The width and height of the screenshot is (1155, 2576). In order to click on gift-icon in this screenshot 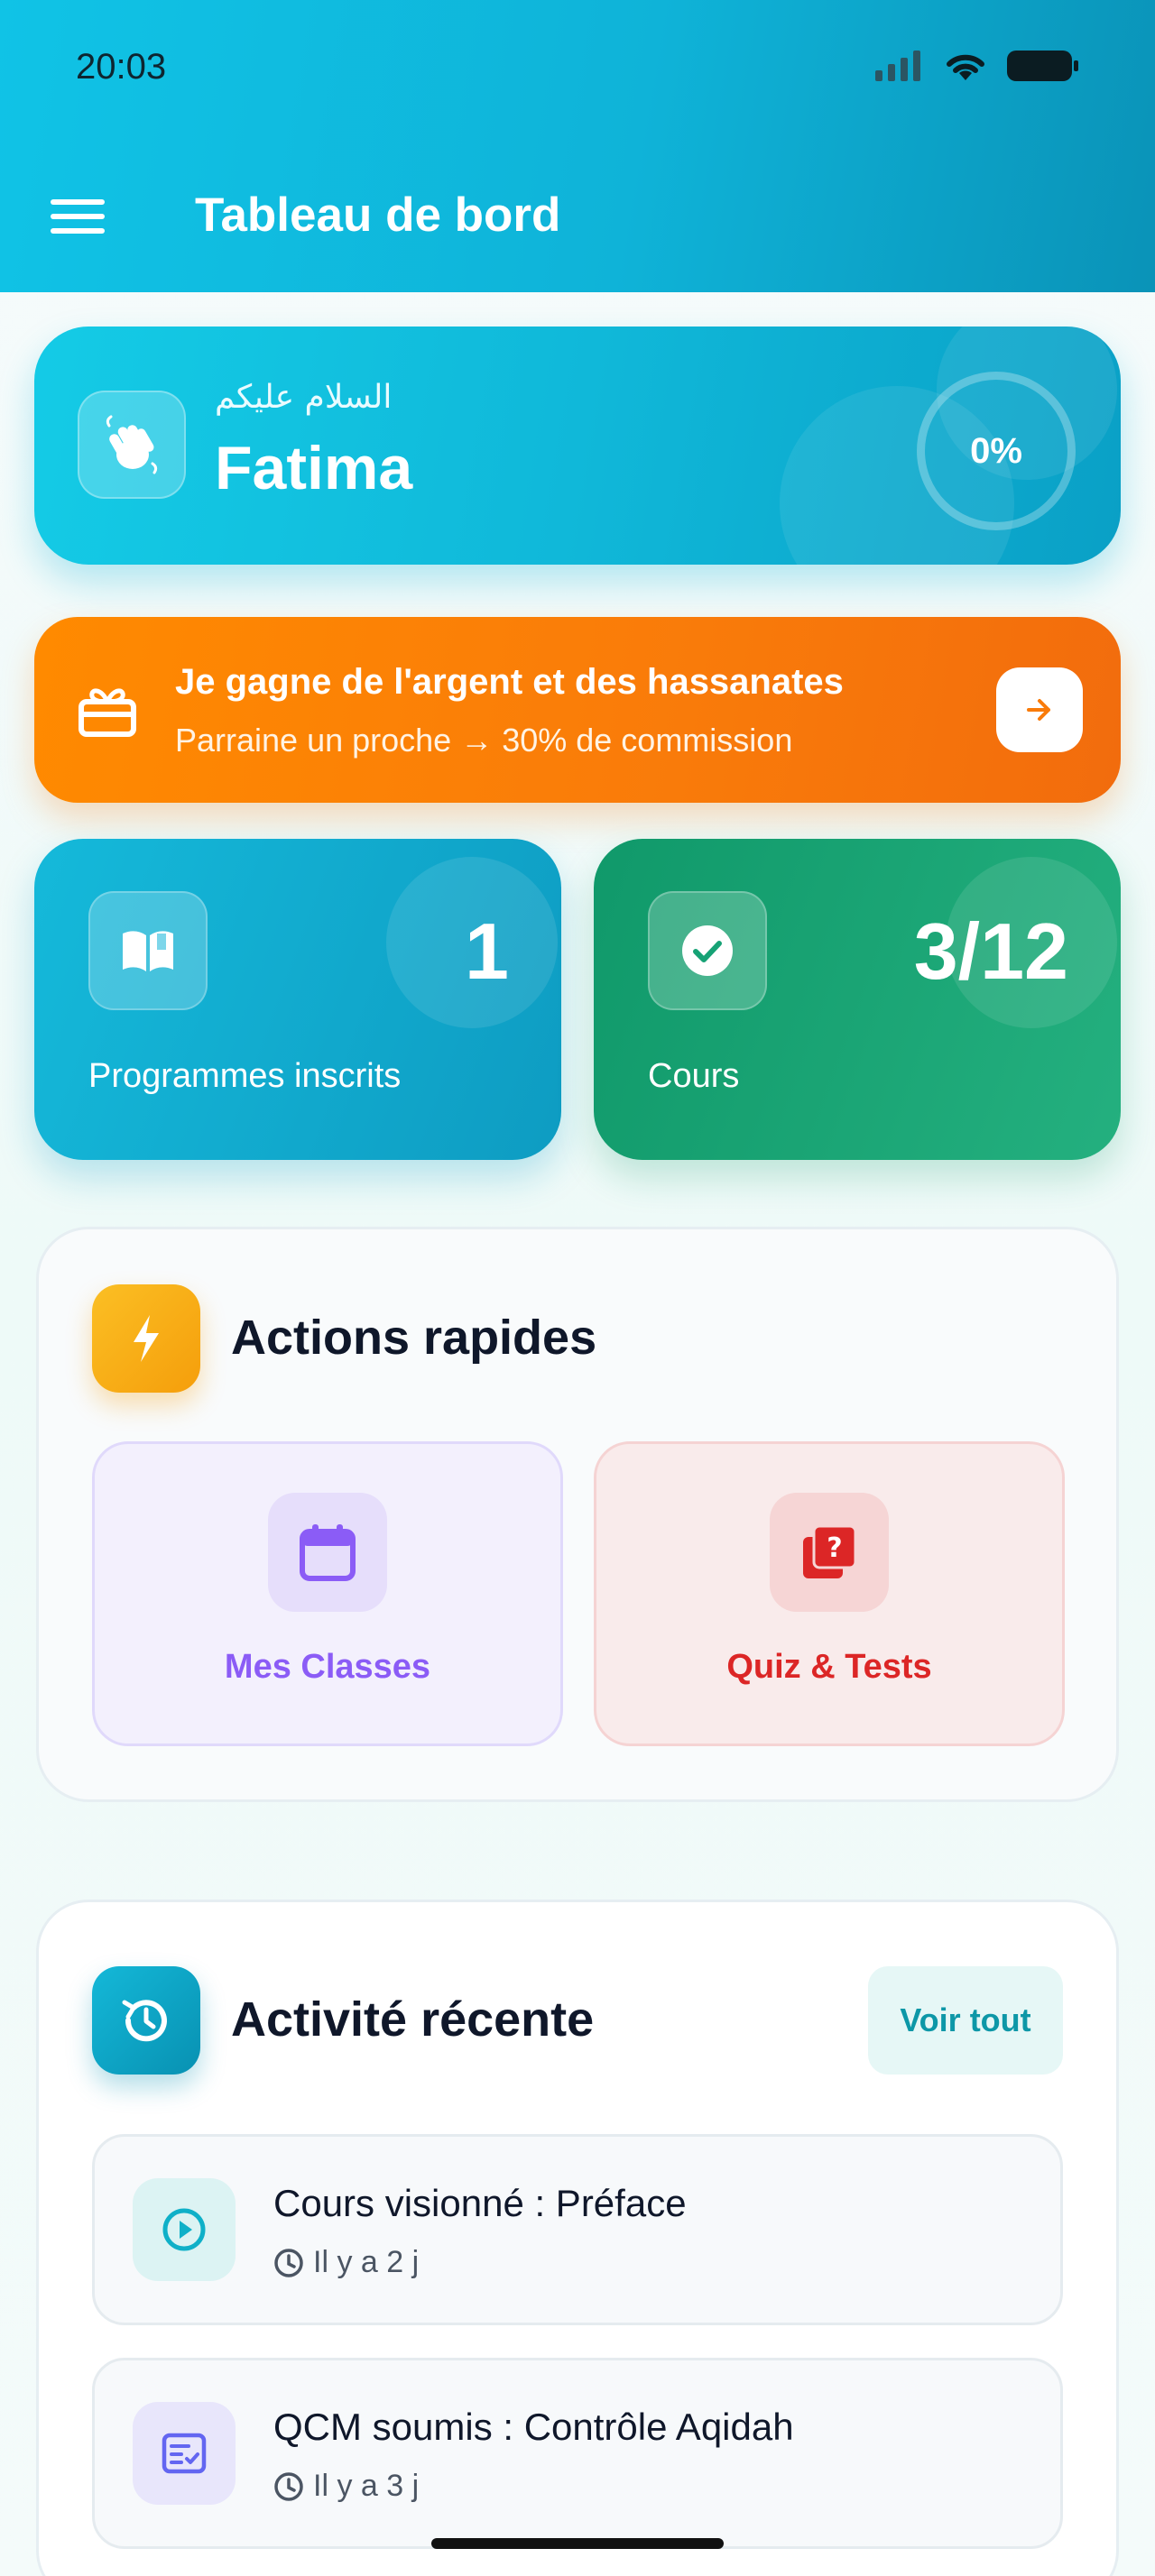, I will do `click(107, 713)`.